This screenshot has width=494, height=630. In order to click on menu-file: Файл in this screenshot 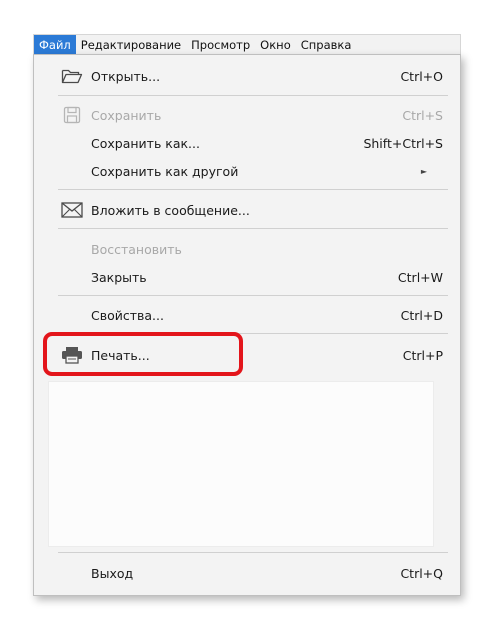, I will do `click(55, 44)`.